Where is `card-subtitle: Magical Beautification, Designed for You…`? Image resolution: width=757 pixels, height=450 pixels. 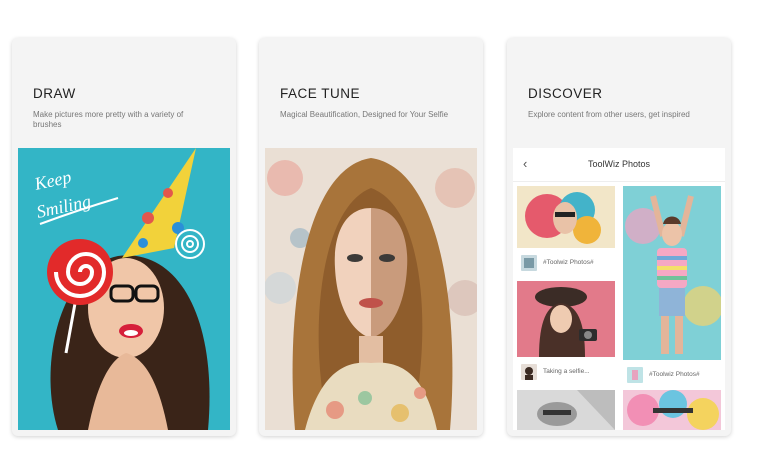
card-subtitle: Magical Beautification, Designed for You… is located at coordinates (364, 114).